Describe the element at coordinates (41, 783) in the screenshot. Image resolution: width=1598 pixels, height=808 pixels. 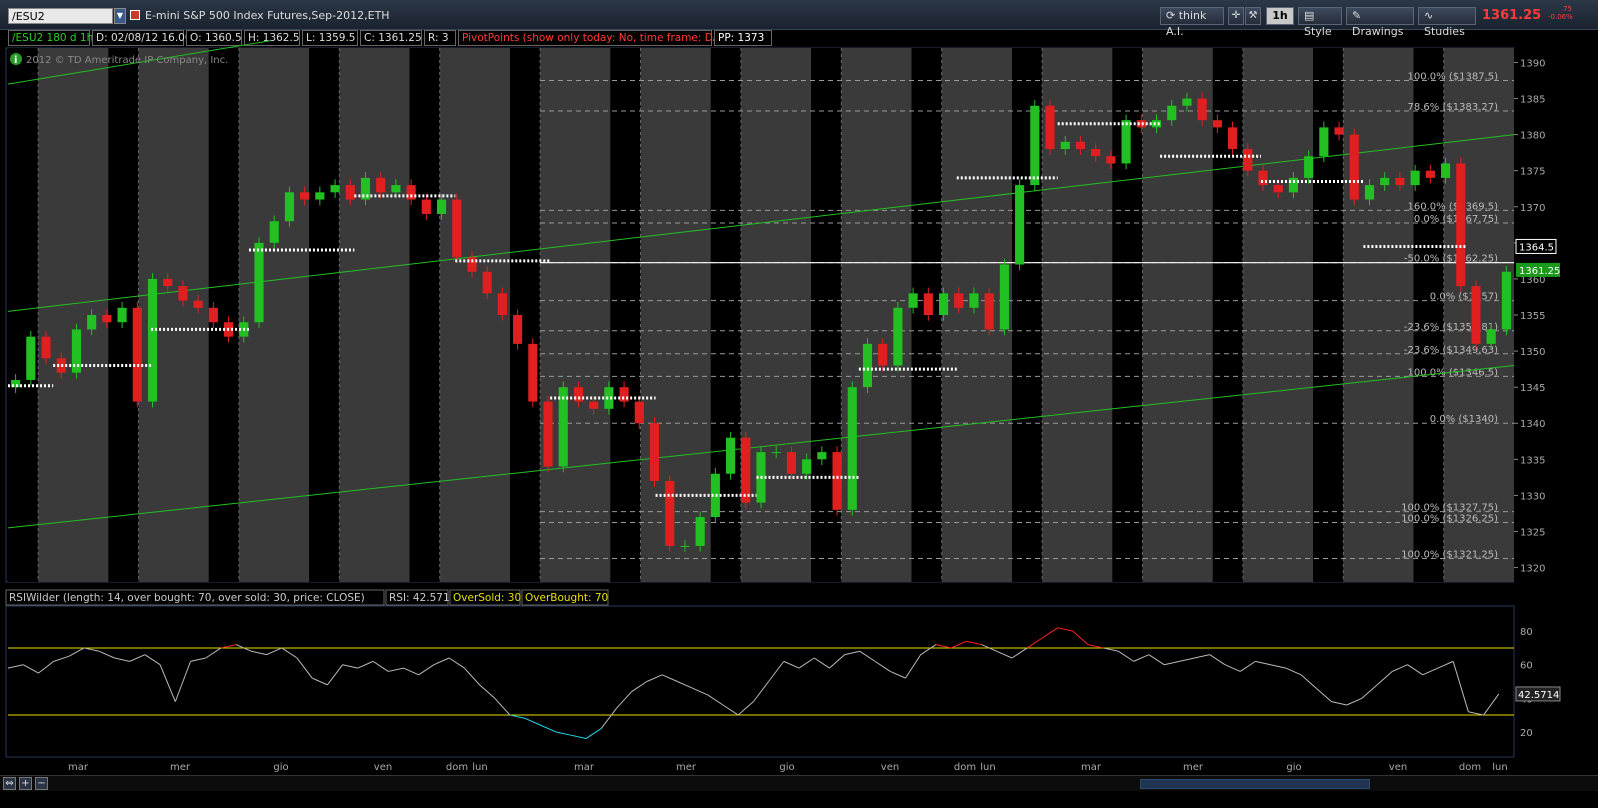
I see `zoom-out-icon: −` at that location.